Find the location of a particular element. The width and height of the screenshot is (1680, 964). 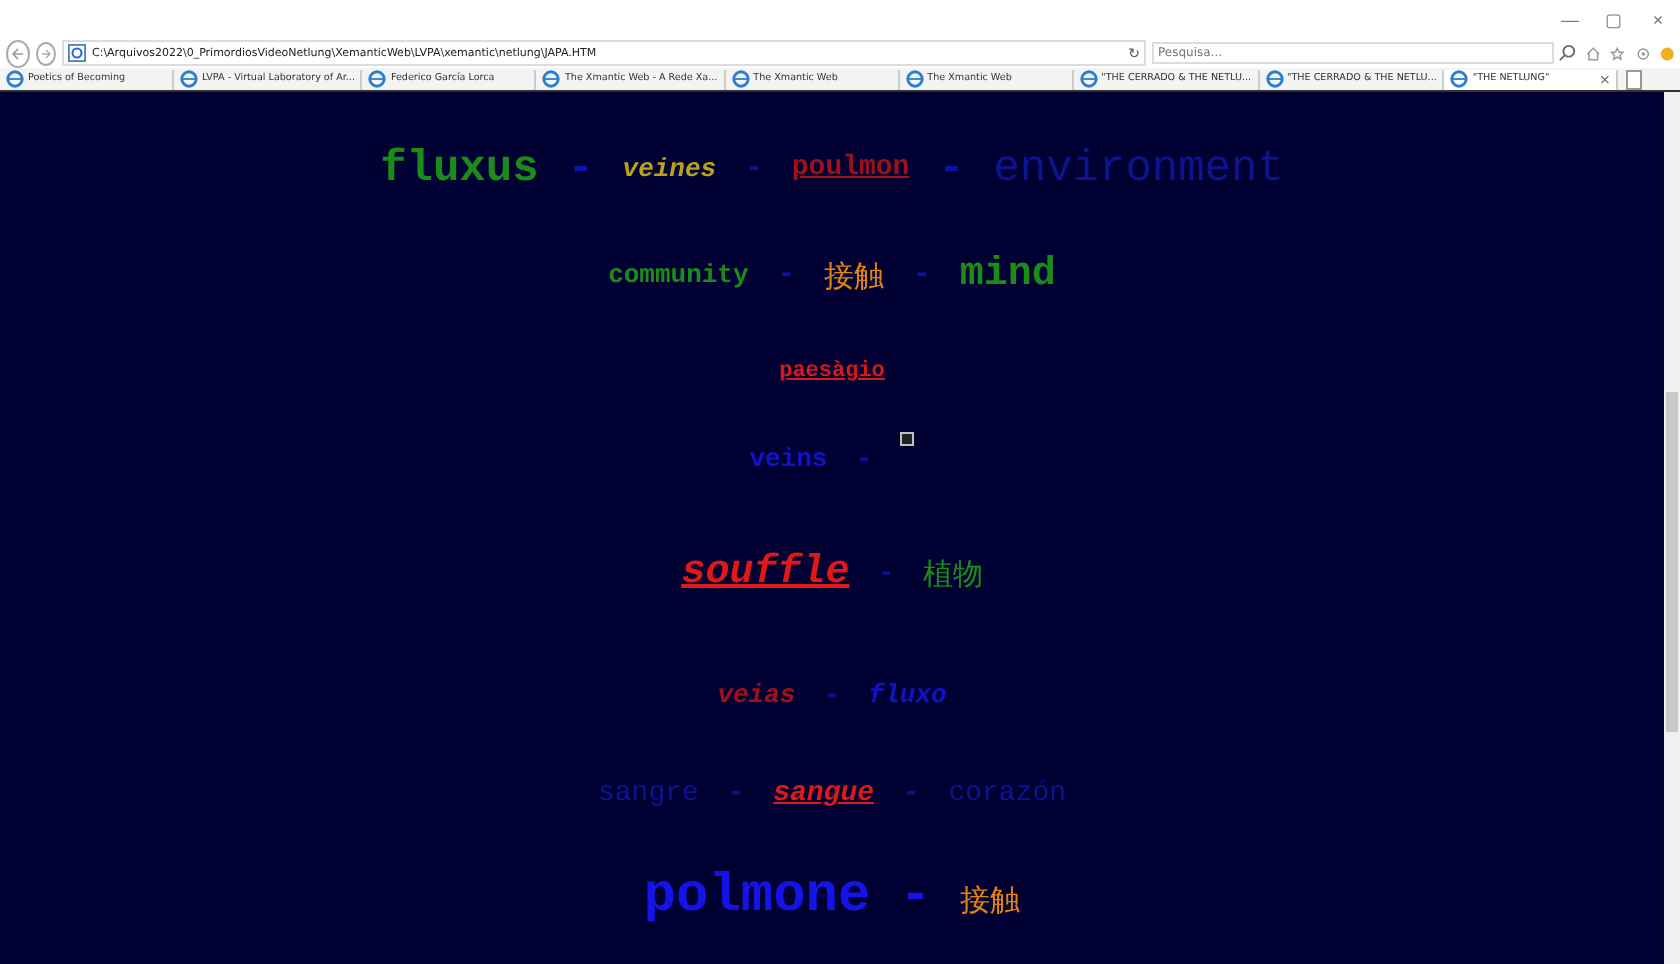

search-icon is located at coordinates (1567, 53).